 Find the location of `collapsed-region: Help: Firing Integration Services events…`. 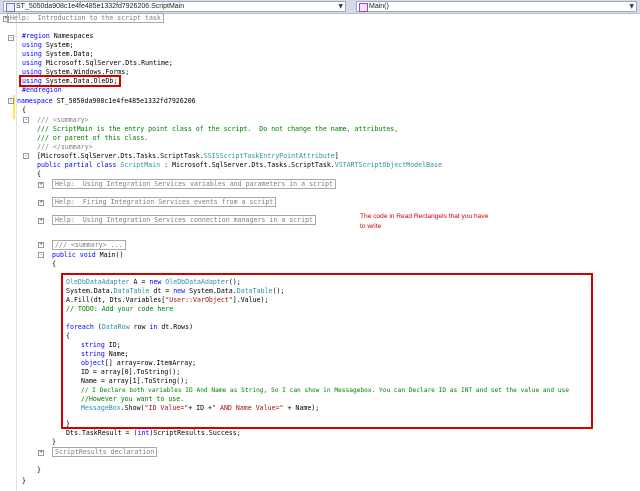

collapsed-region: Help: Firing Integration Services events… is located at coordinates (164, 202).